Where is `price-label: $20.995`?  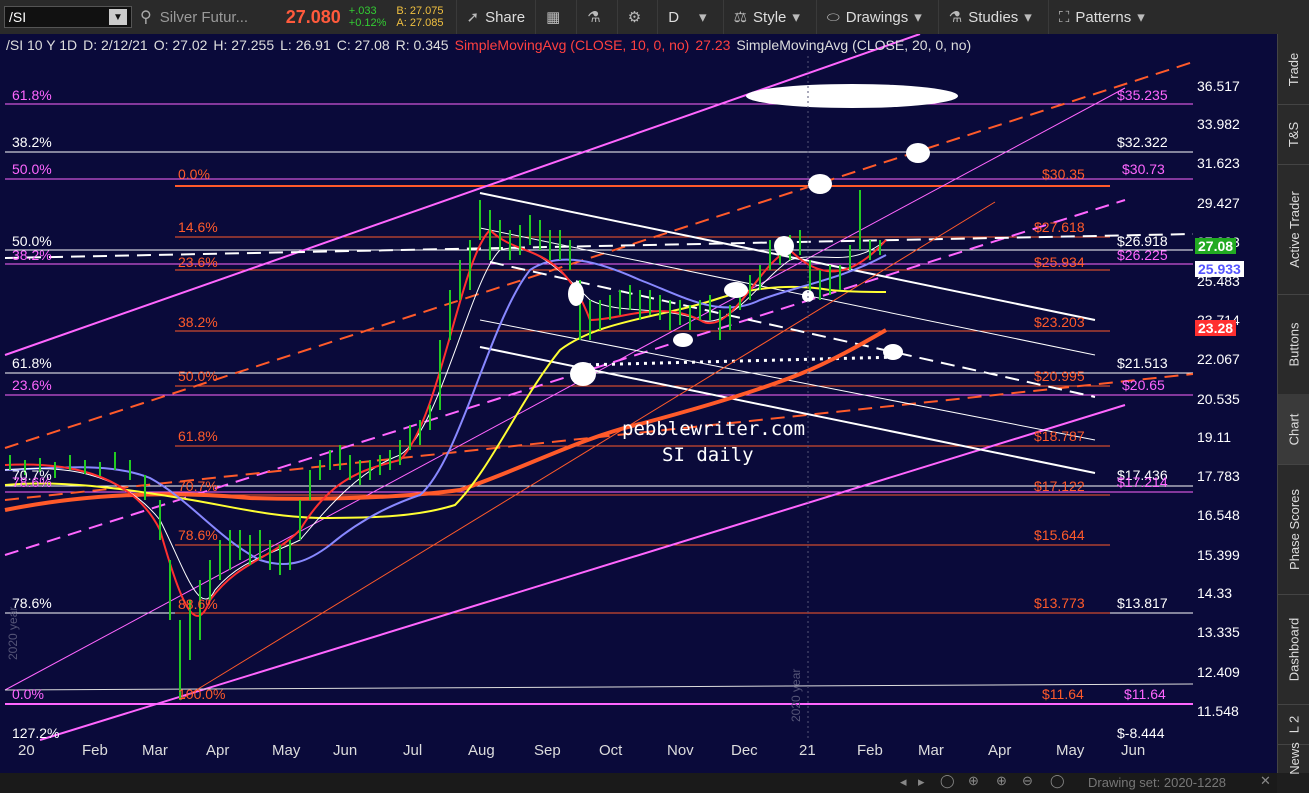
price-label: $20.995 is located at coordinates (1059, 376).